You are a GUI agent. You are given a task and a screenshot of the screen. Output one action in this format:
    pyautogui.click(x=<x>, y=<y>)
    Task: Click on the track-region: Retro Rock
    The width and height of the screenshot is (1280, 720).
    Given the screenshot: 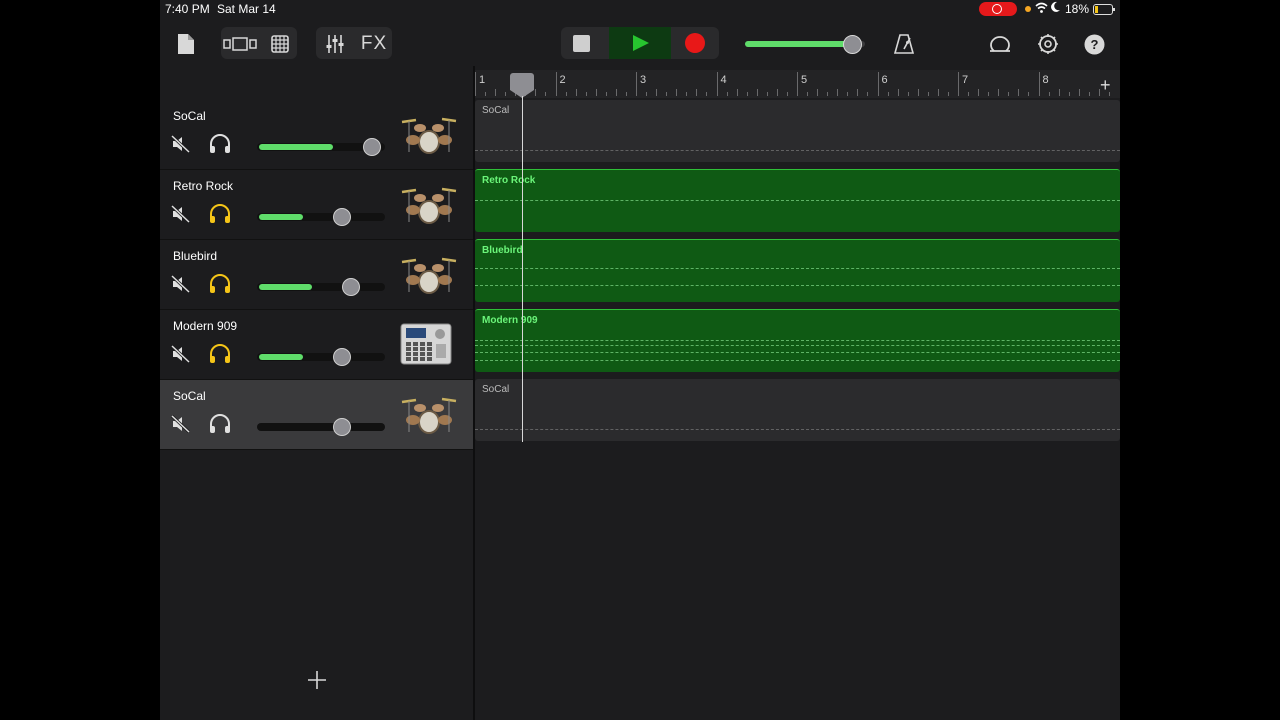 What is the action you would take?
    pyautogui.click(x=797, y=200)
    